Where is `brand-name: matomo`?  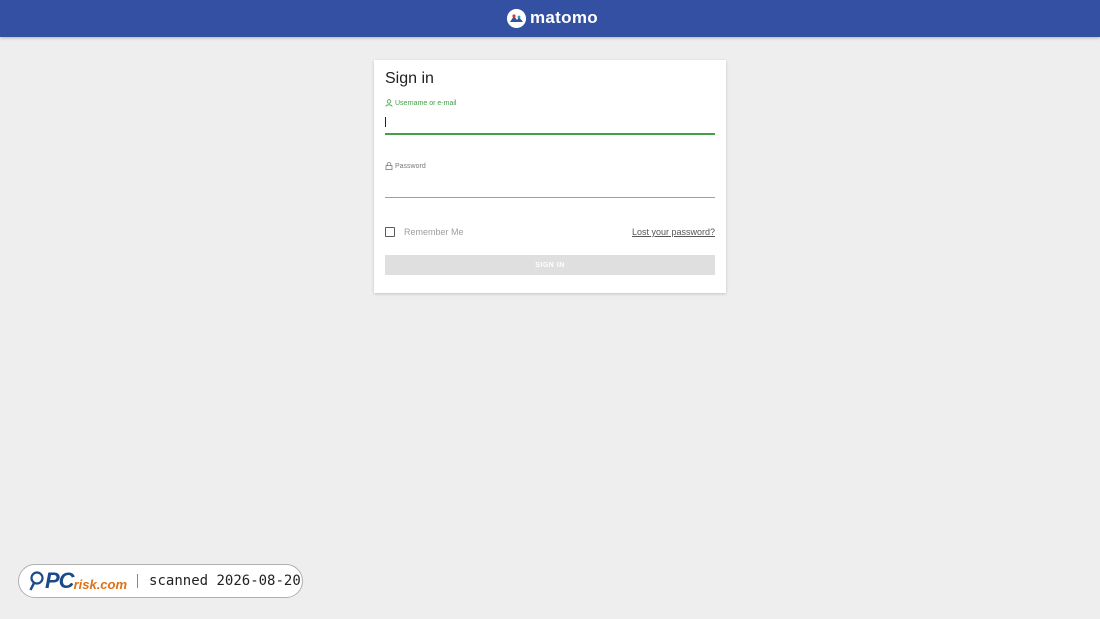 brand-name: matomo is located at coordinates (564, 17).